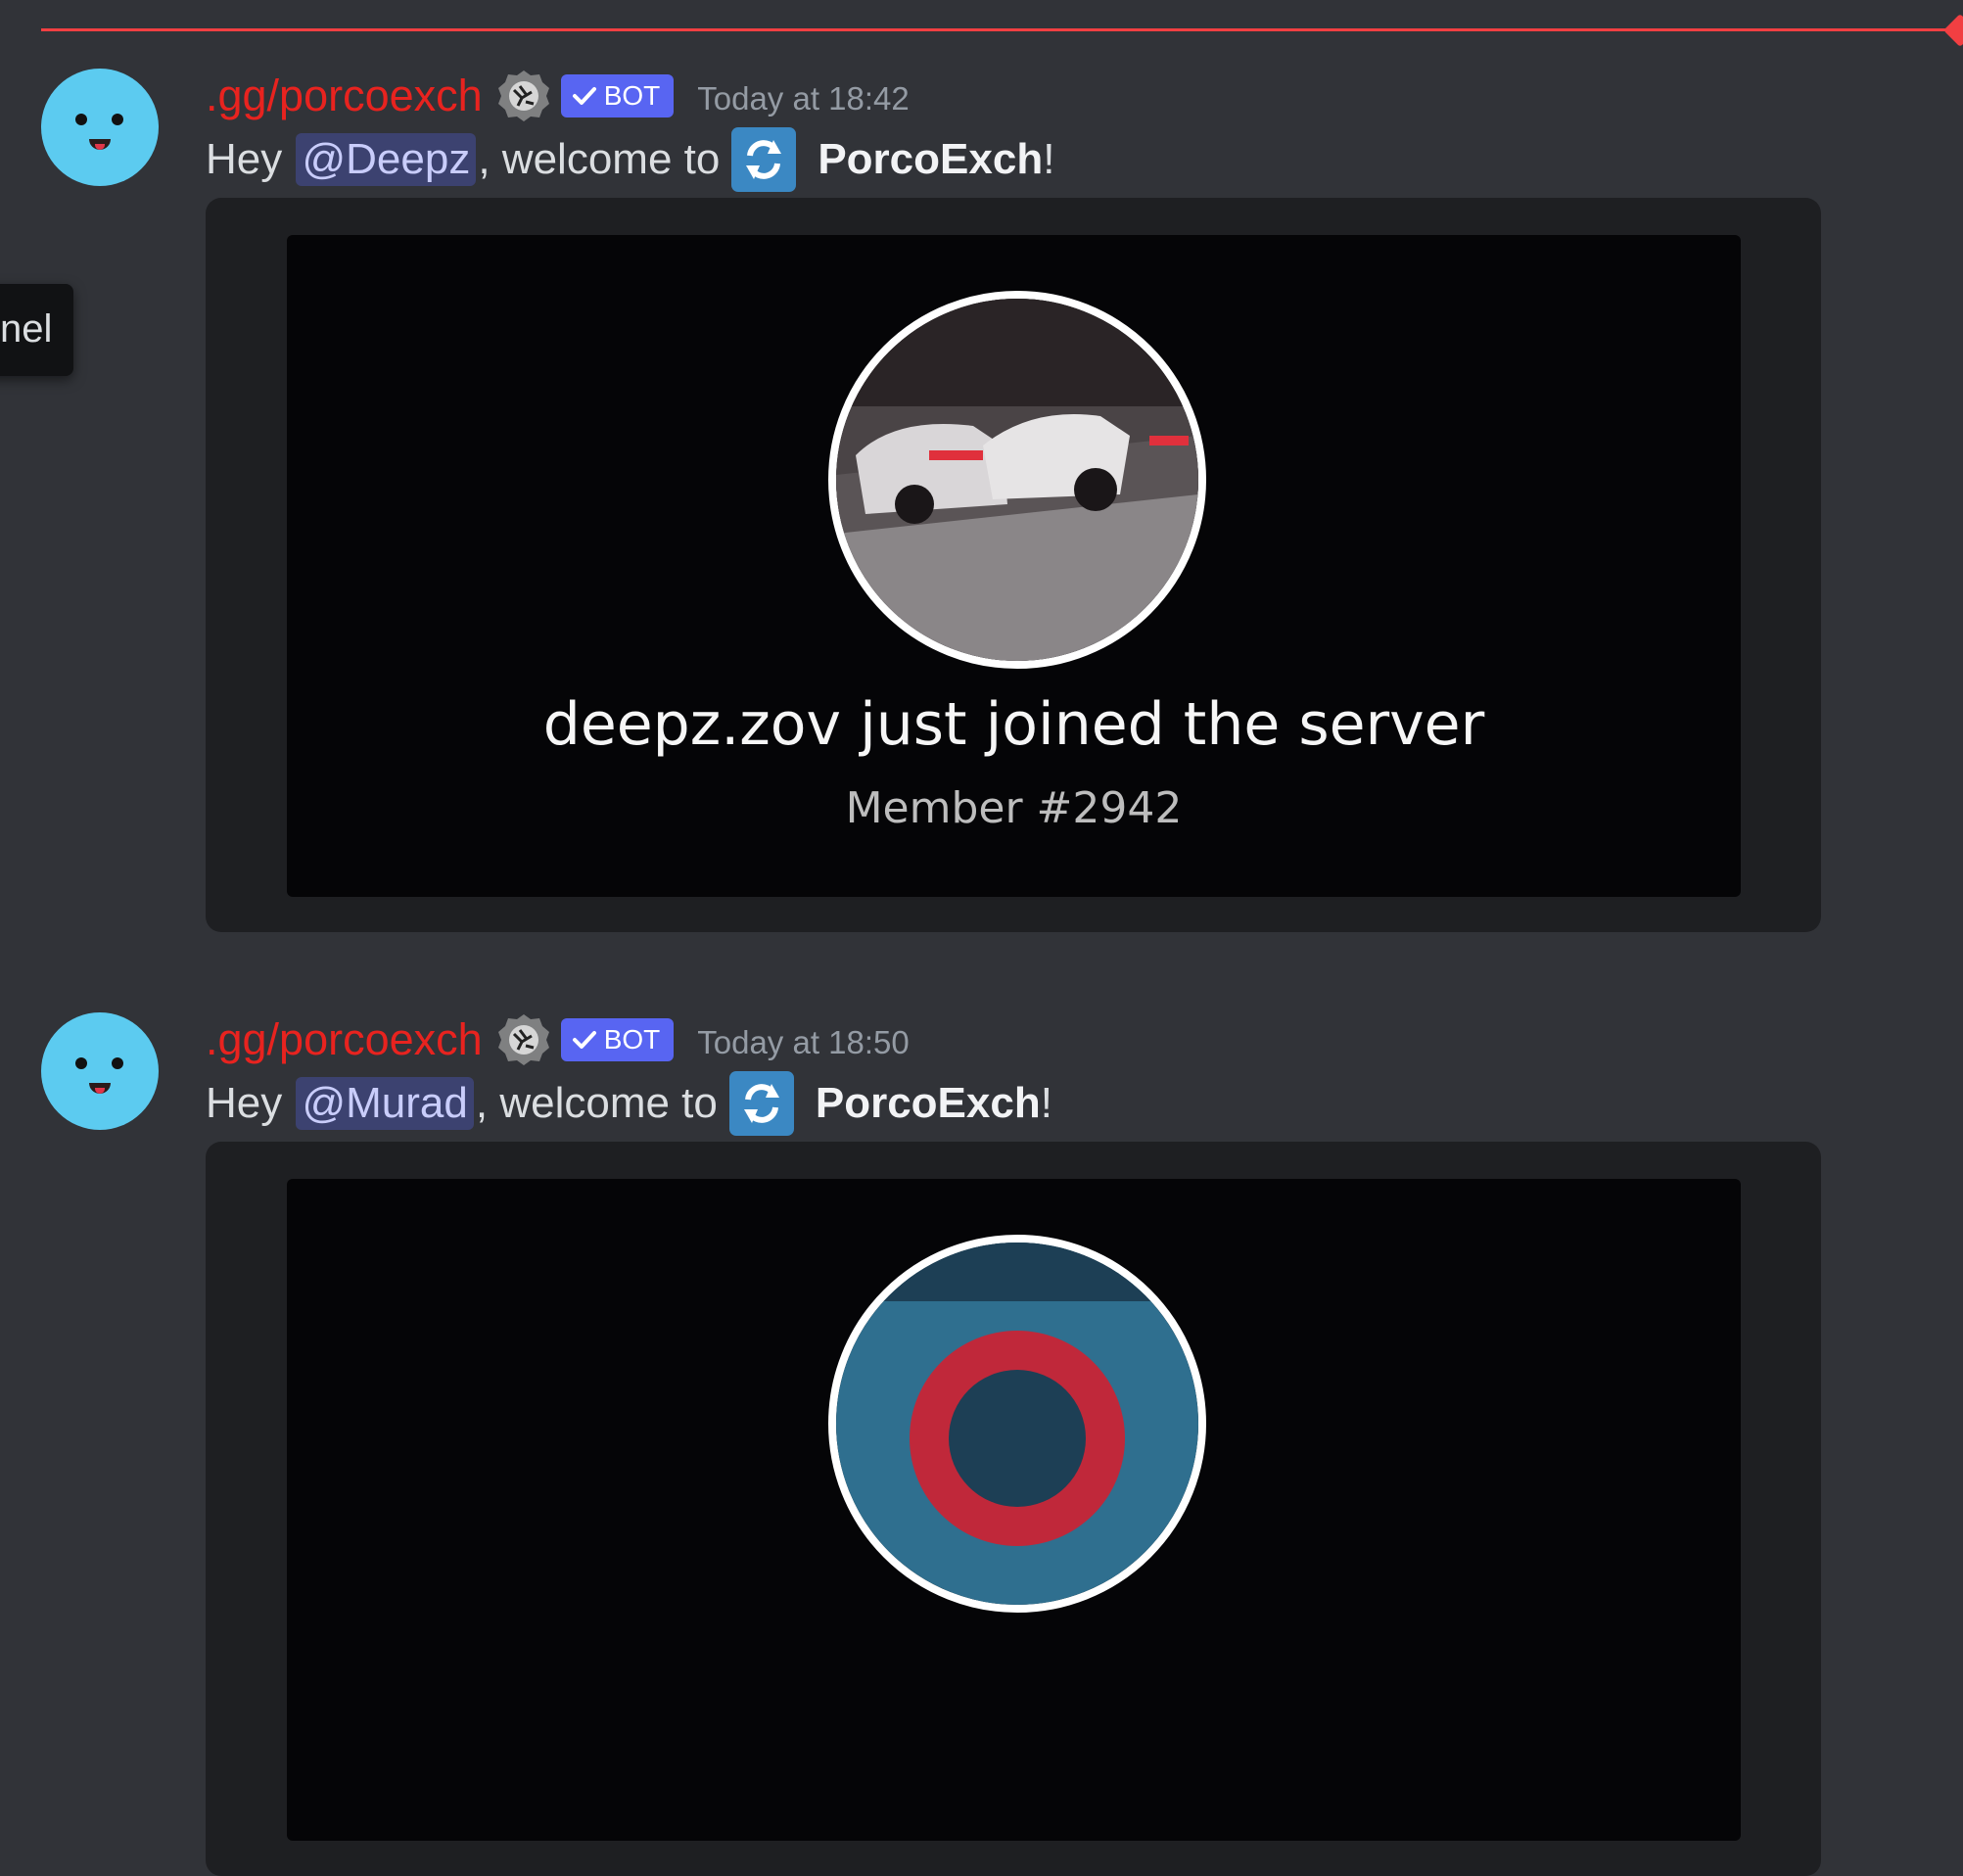 This screenshot has height=1876, width=1963. I want to click on new-messages-marker, so click(1953, 30).